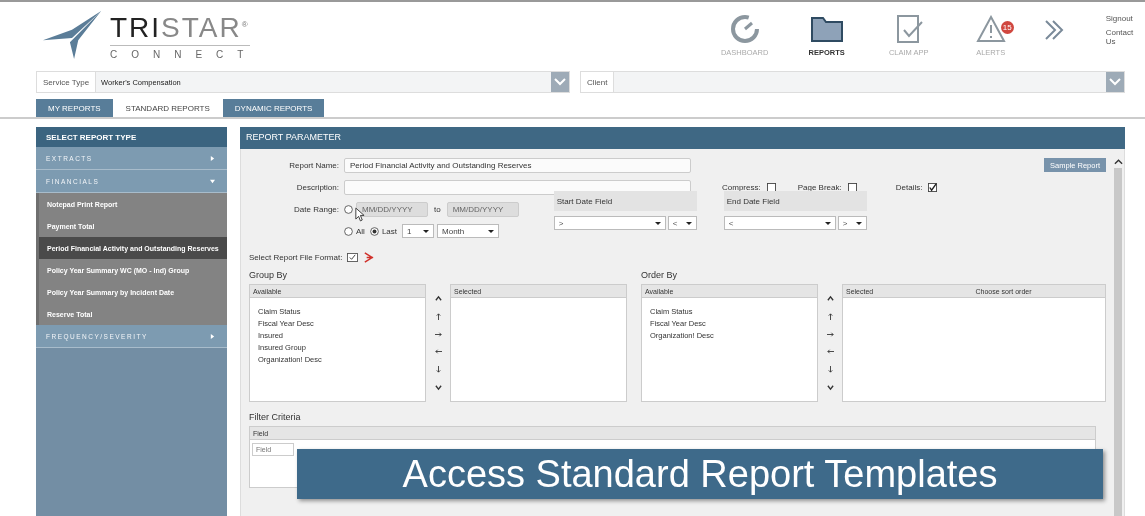 The height and width of the screenshot is (516, 1145). Describe the element at coordinates (700, 474) in the screenshot. I see `caption-banner: Access Standard Report Templates` at that location.